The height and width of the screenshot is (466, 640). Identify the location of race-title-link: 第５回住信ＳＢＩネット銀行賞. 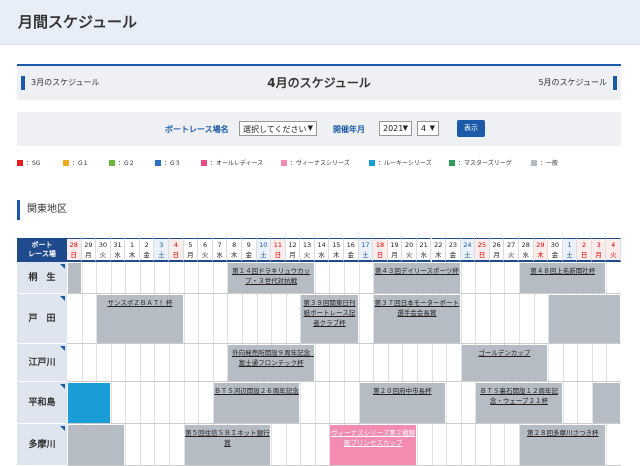
(227, 436).